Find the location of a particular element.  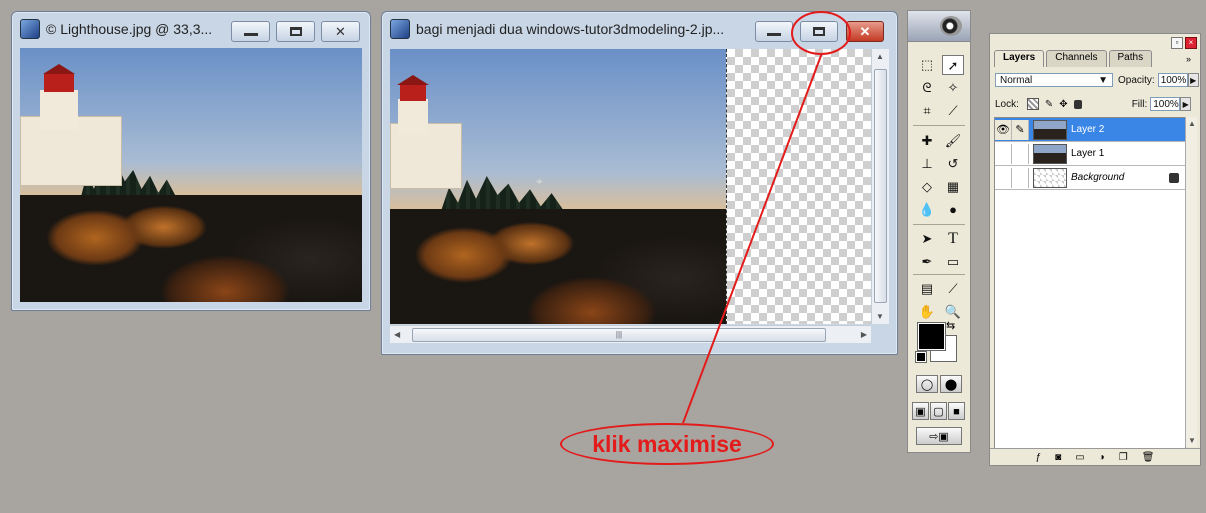

horizontal-scroll-thumb: ||| is located at coordinates (619, 335).